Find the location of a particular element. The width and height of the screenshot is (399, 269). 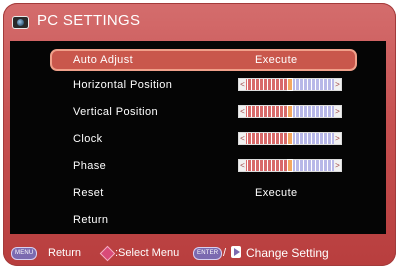

enter-key-icon: ENTER is located at coordinates (208, 253).